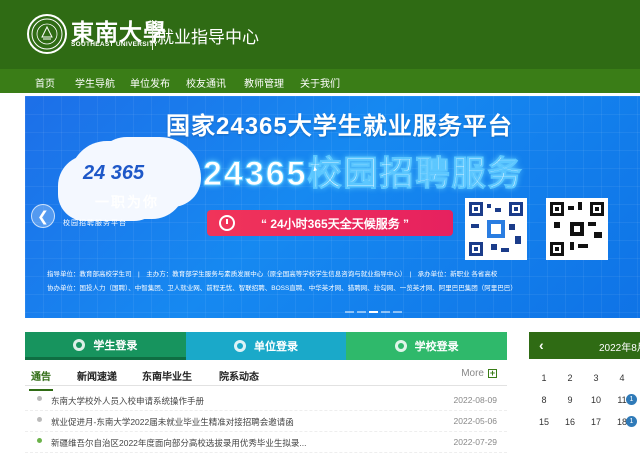 This screenshot has width=640, height=453. Describe the element at coordinates (623, 400) in the screenshot. I see `calendar-day: 11 1` at that location.